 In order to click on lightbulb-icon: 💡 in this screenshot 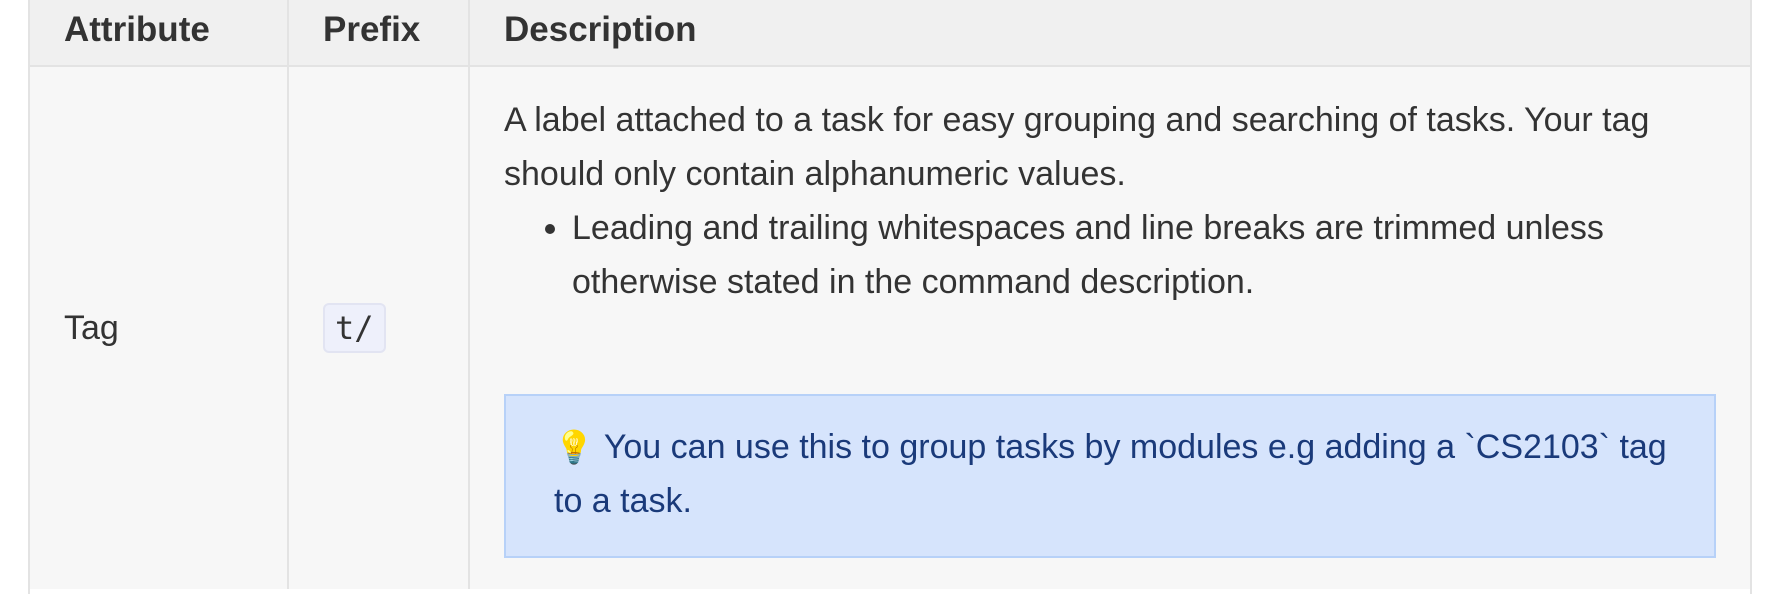, I will do `click(574, 447)`.